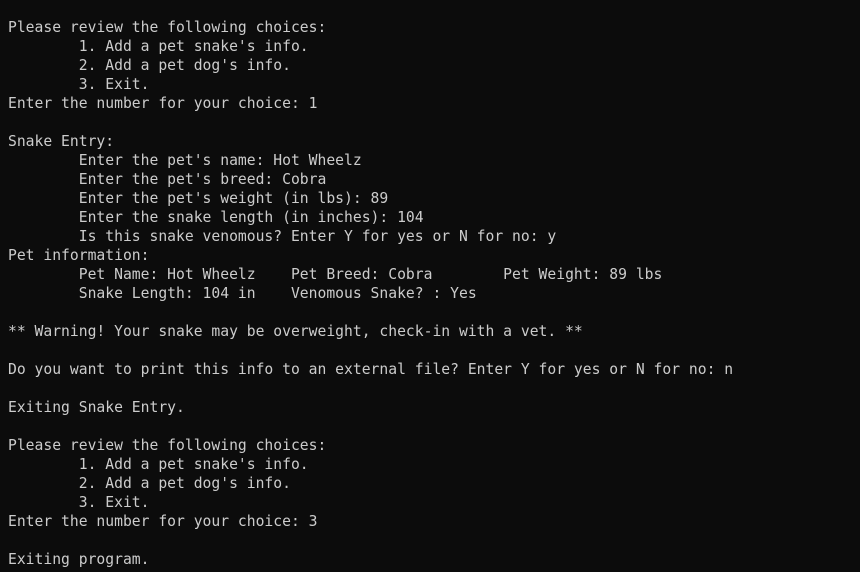  Describe the element at coordinates (61, 141) in the screenshot. I see `snake-entry-heading: Snake Entry:` at that location.